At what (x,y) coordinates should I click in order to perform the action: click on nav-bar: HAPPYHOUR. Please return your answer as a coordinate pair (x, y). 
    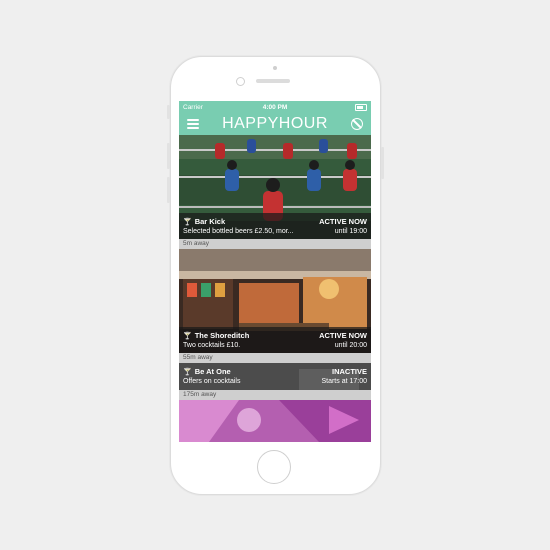
    Looking at the image, I should click on (275, 124).